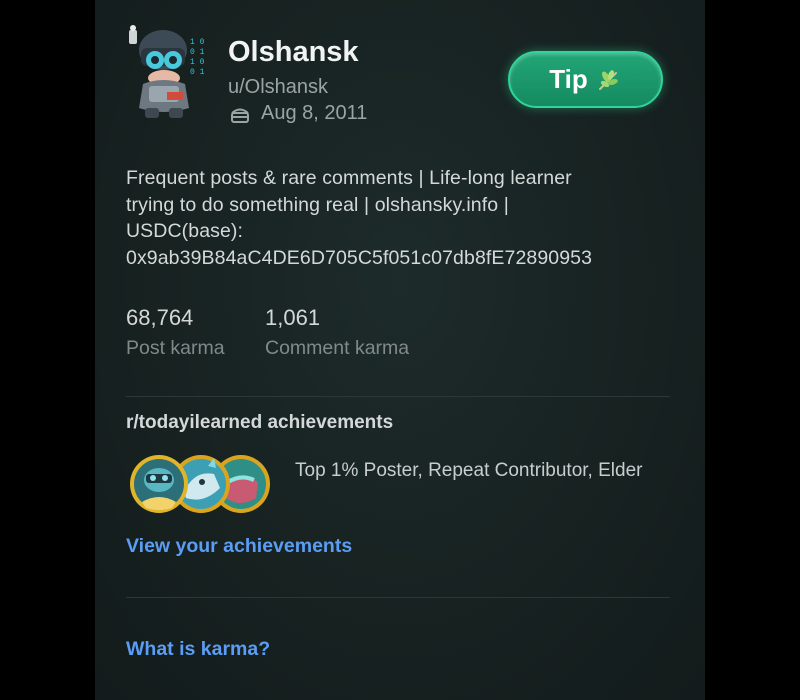  What do you see at coordinates (608, 79) in the screenshot?
I see `leaf-icon` at bounding box center [608, 79].